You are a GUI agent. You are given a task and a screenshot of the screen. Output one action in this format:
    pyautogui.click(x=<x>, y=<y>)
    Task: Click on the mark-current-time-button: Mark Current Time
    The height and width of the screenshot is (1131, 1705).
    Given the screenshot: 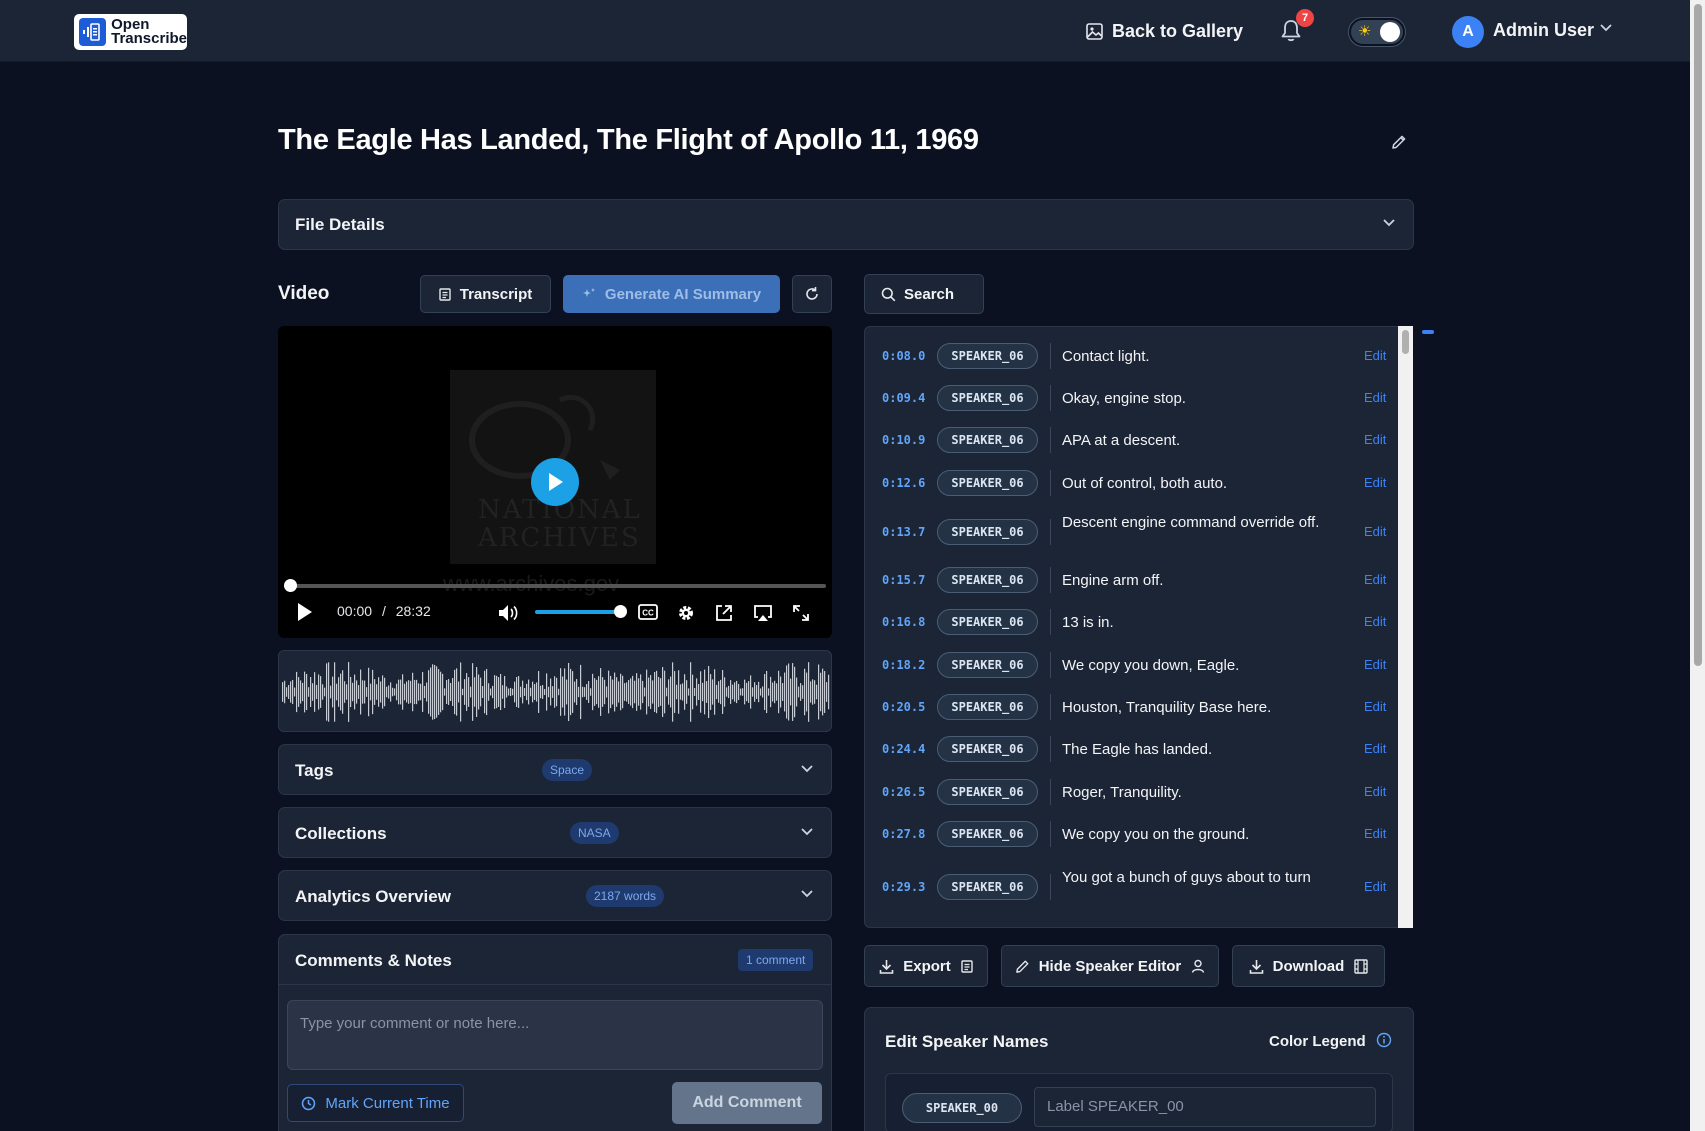 What is the action you would take?
    pyautogui.click(x=375, y=1103)
    